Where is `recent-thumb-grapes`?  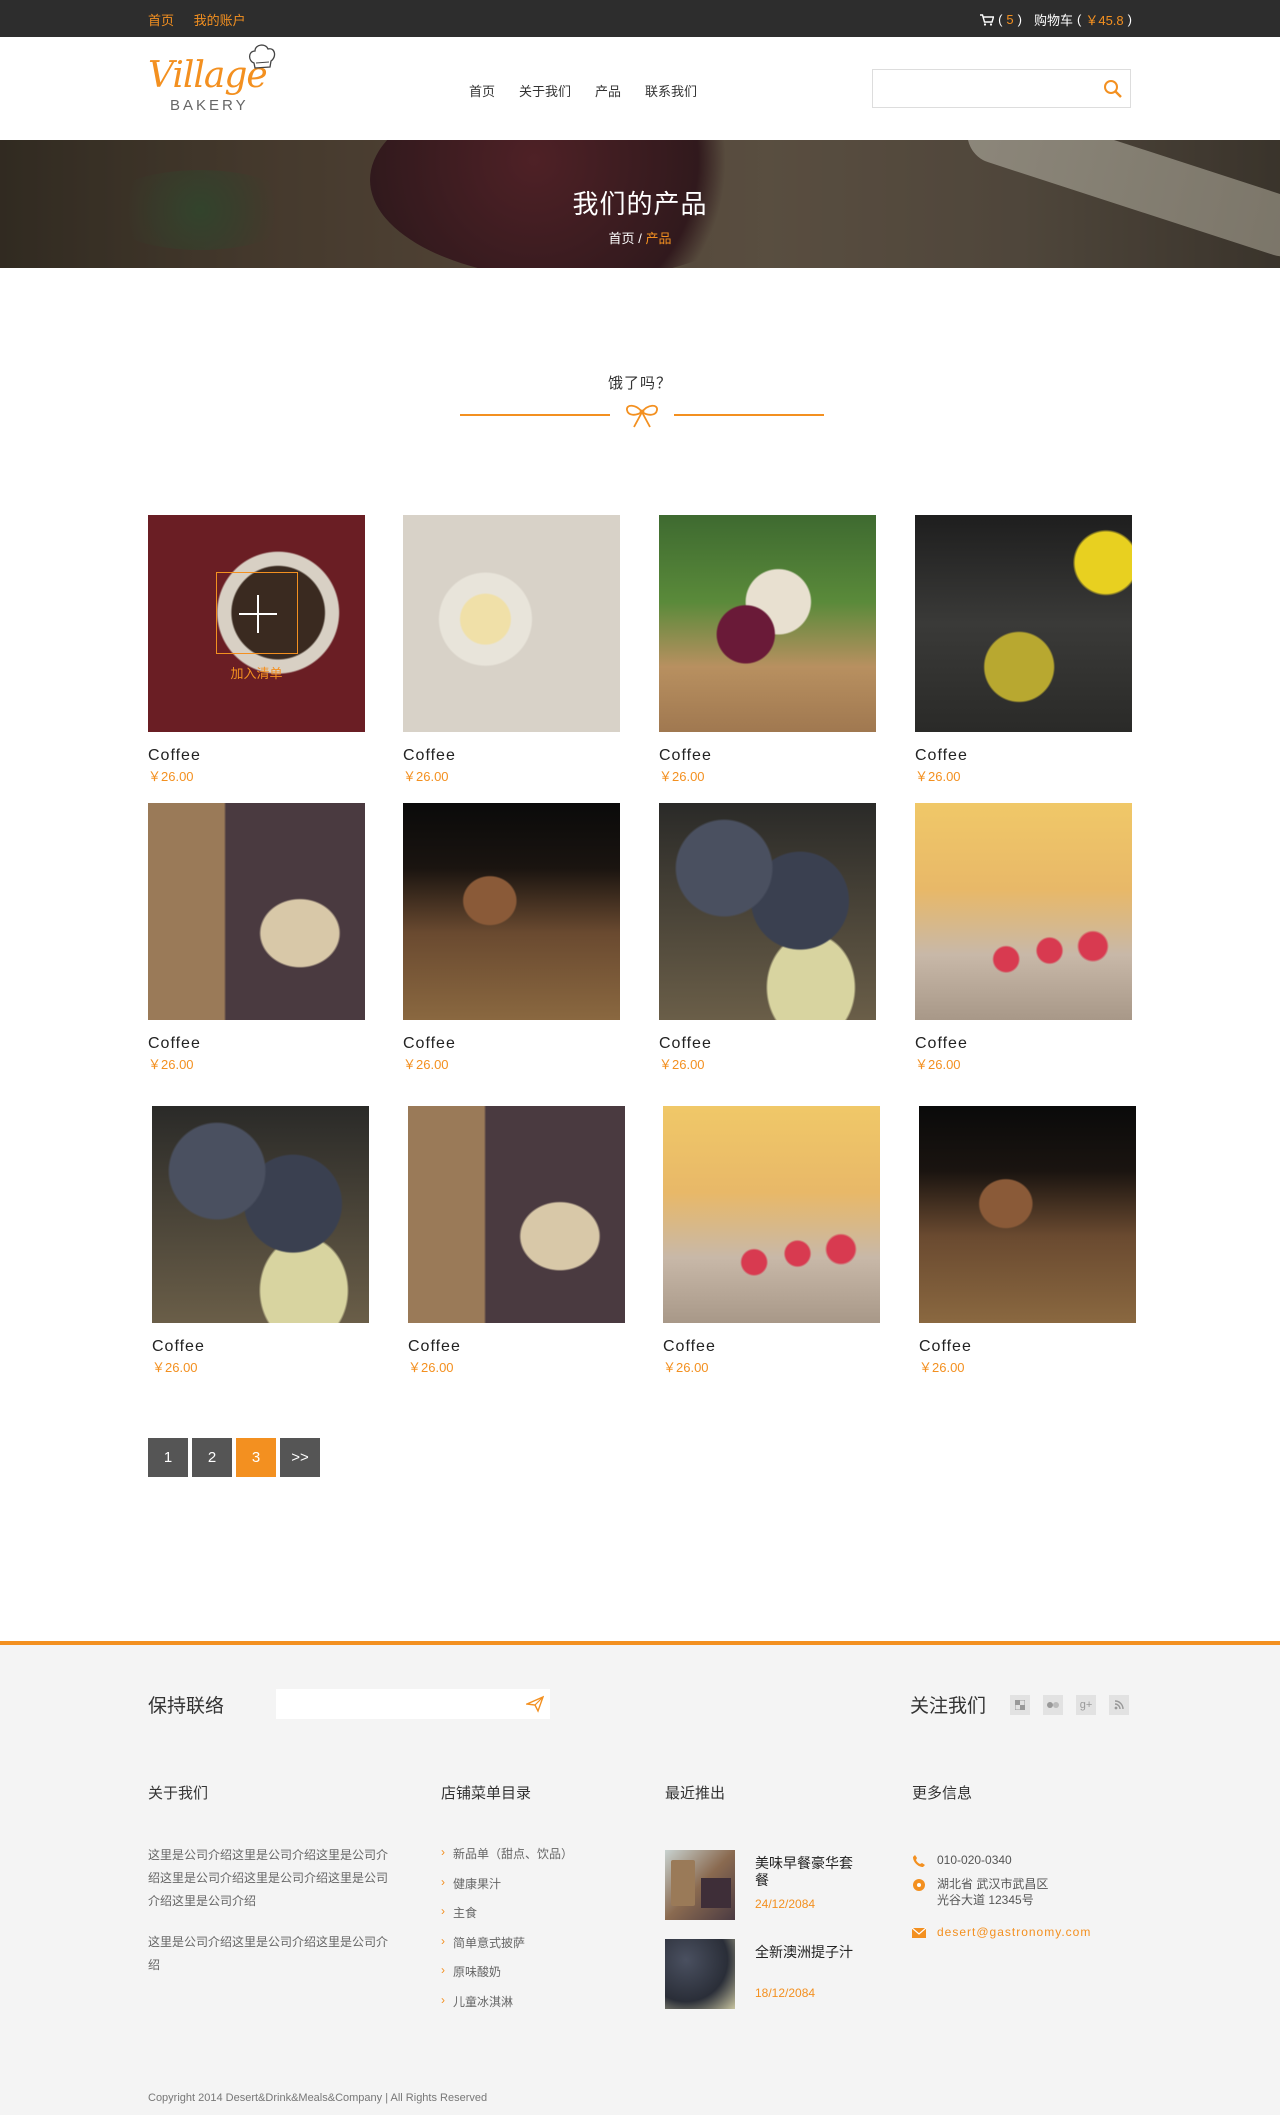 recent-thumb-grapes is located at coordinates (700, 1974).